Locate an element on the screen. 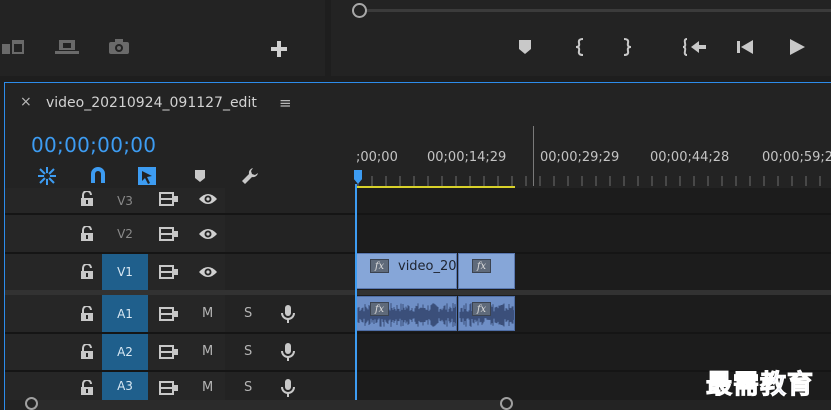 Image resolution: width=831 pixels, height=410 pixels. playhead-timecode: 00;00;00;00 is located at coordinates (93, 145).